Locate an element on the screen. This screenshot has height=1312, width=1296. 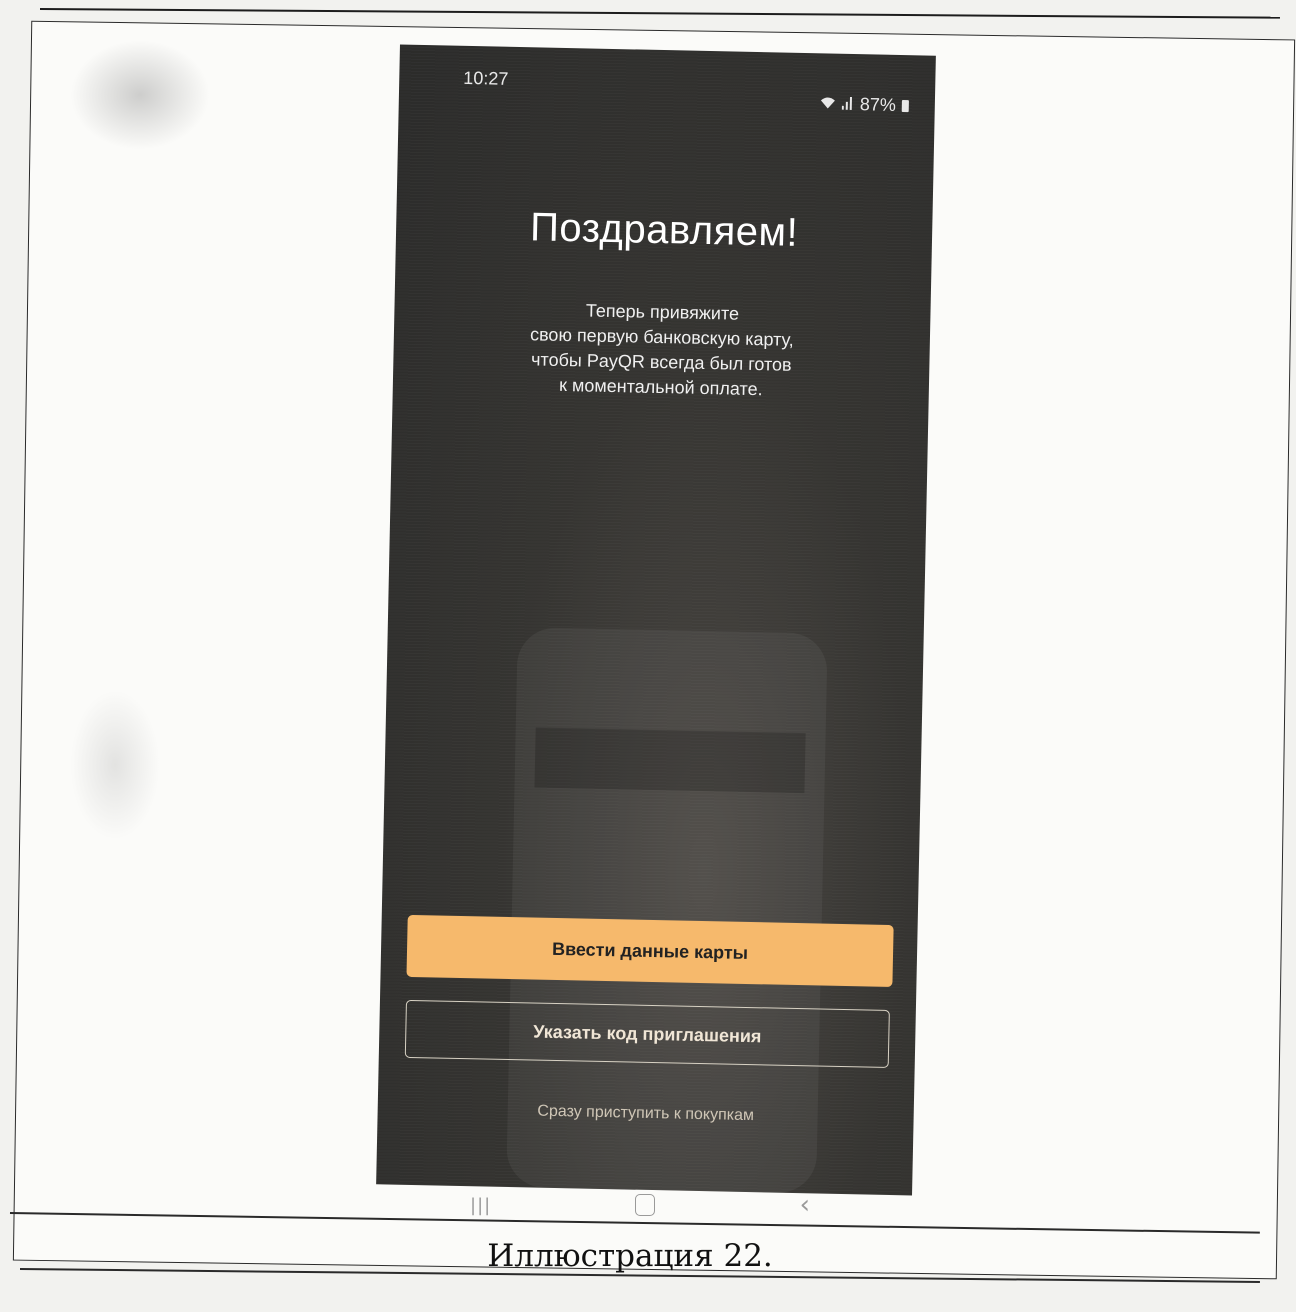
wifi-icon is located at coordinates (828, 103).